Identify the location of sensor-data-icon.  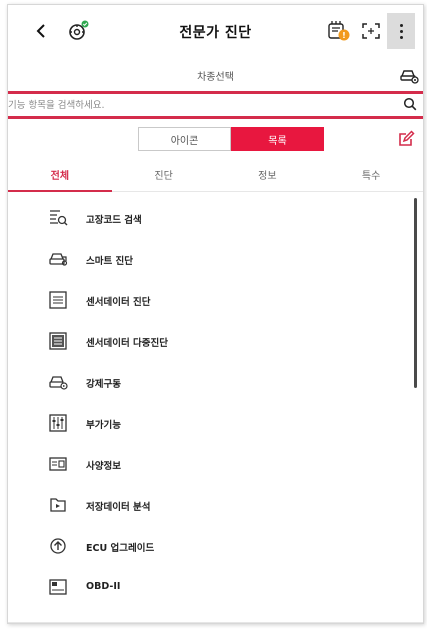
(58, 300).